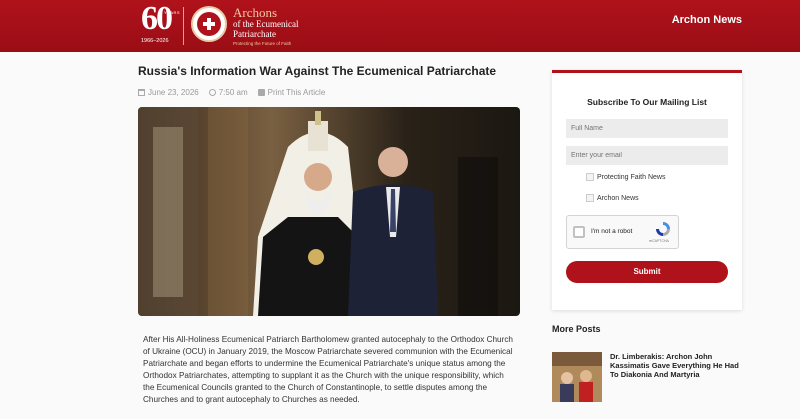  I want to click on logo-divider, so click(183, 26).